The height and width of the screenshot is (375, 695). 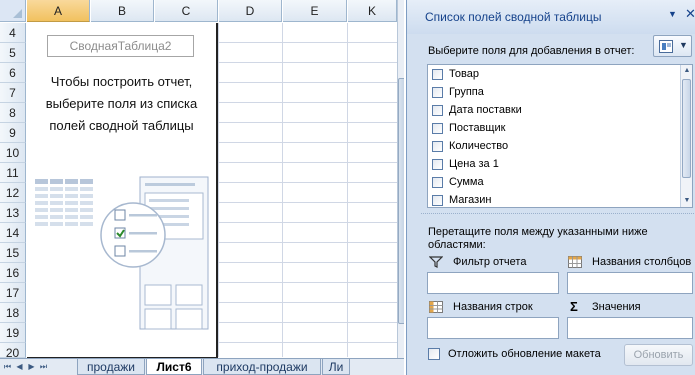 What do you see at coordinates (13, 153) in the screenshot?
I see `row-header: 10` at bounding box center [13, 153].